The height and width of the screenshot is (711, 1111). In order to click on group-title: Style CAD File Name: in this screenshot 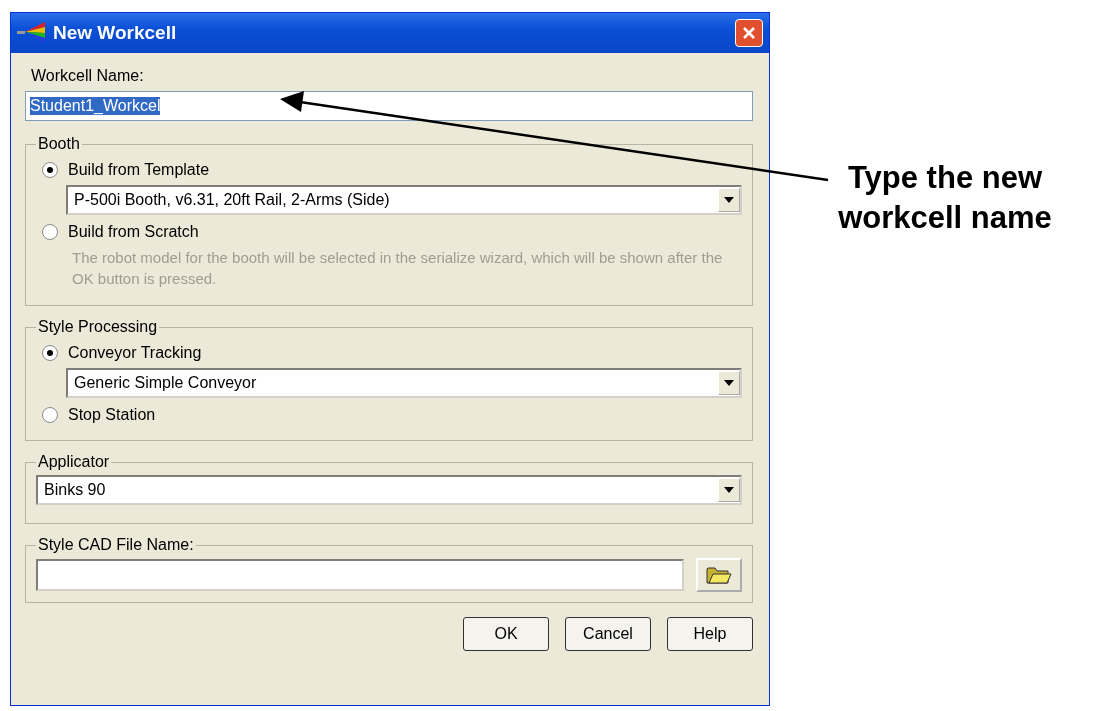, I will do `click(116, 545)`.